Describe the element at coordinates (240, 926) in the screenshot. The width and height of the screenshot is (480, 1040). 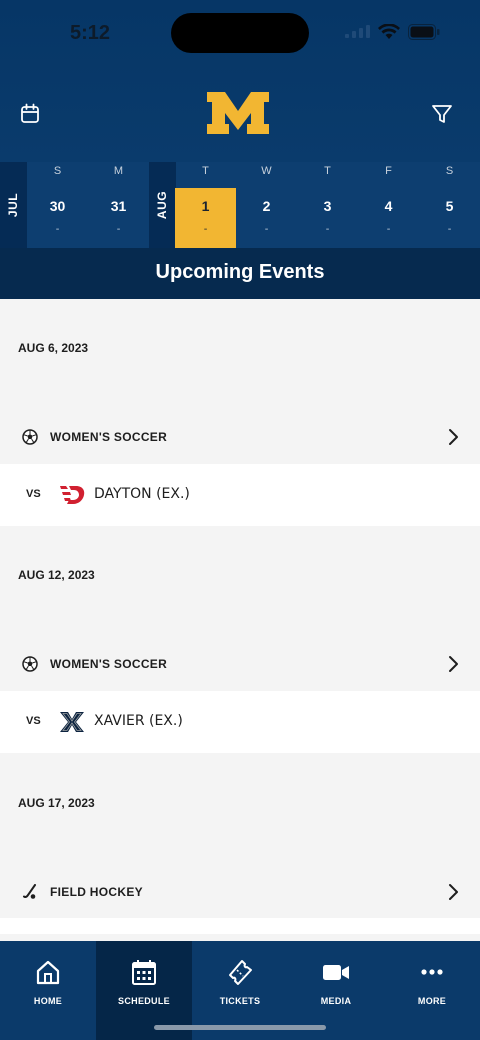
I see `opponent-row` at that location.